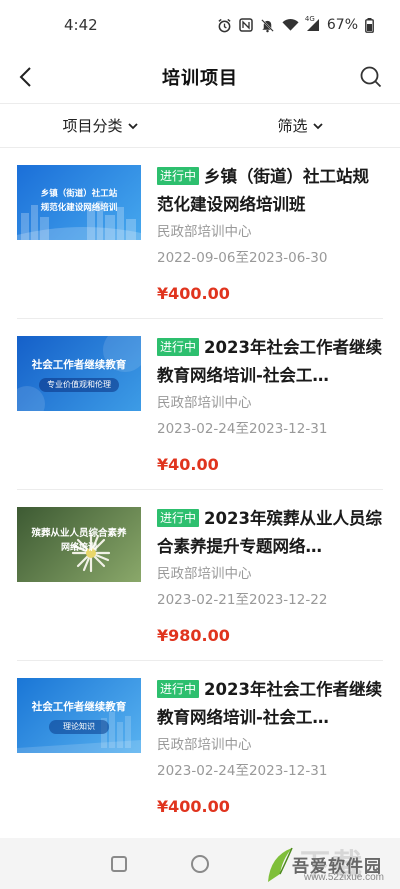  I want to click on category-label: 项目分类, so click(92, 126).